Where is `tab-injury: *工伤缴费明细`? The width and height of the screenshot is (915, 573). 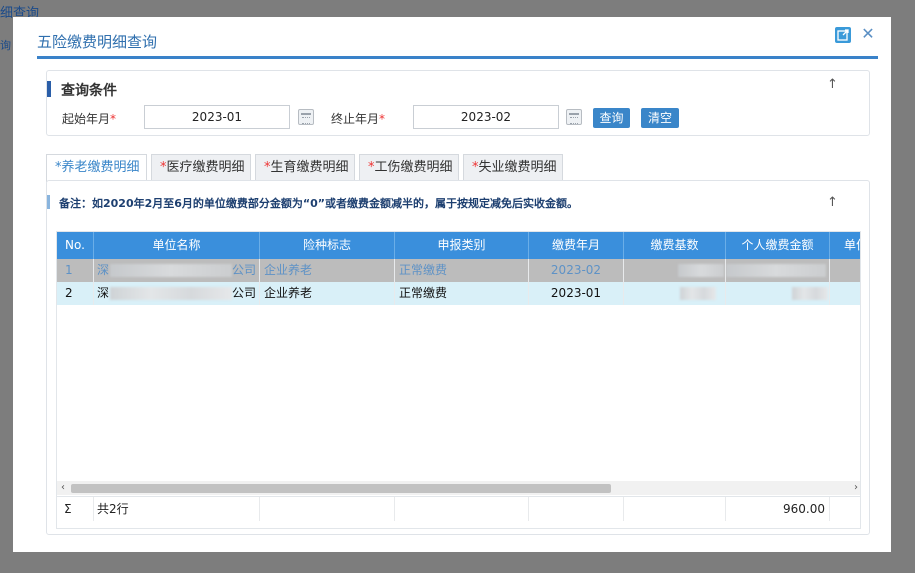 tab-injury: *工伤缴费明细 is located at coordinates (409, 167).